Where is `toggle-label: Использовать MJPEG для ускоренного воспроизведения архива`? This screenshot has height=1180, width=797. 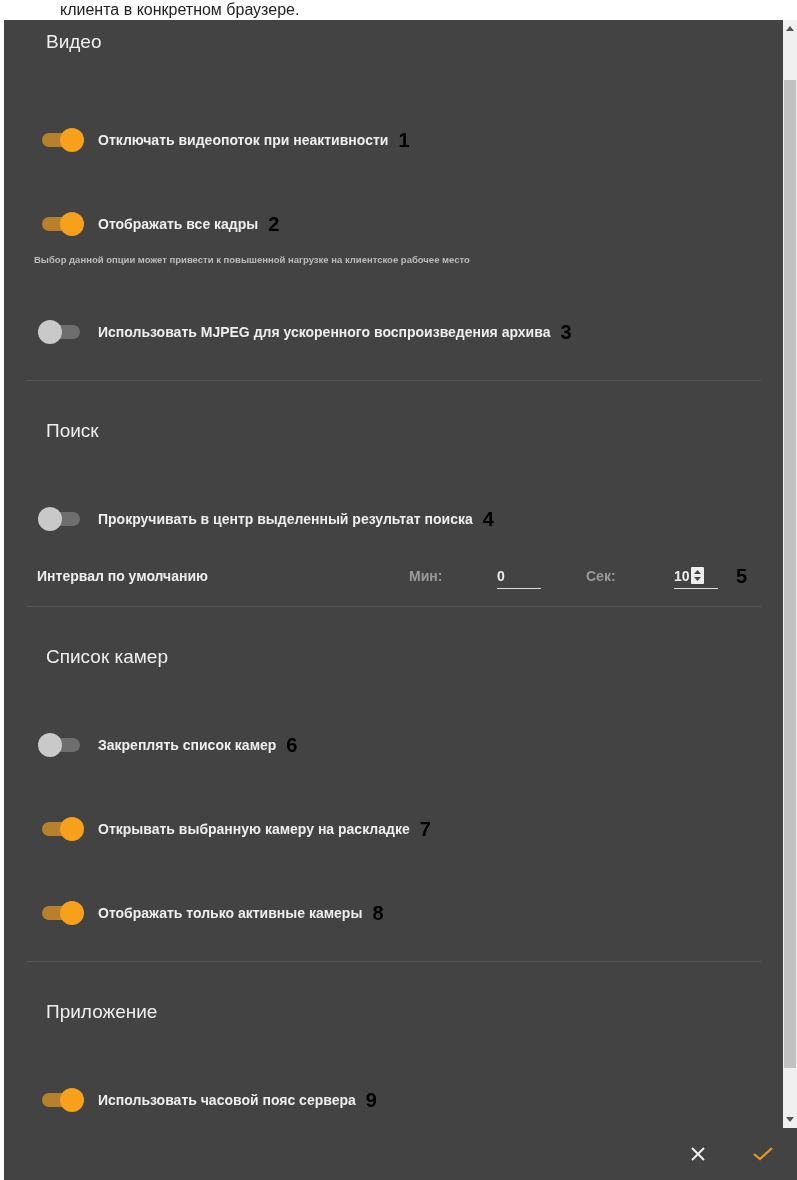 toggle-label: Использовать MJPEG для ускоренного воспроизведения архива is located at coordinates (324, 332).